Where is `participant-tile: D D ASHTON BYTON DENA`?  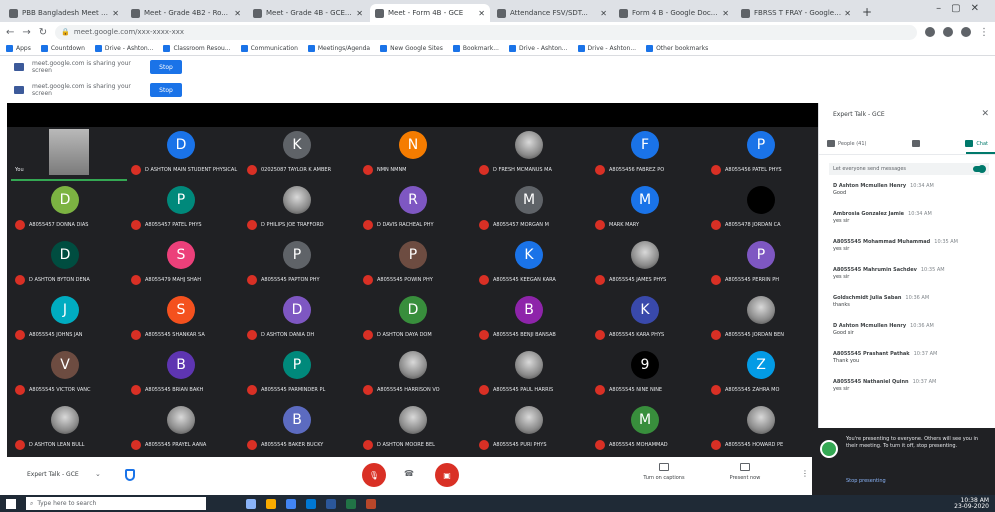 participant-tile: D D ASHTON BYTON DENA is located at coordinates (69, 265).